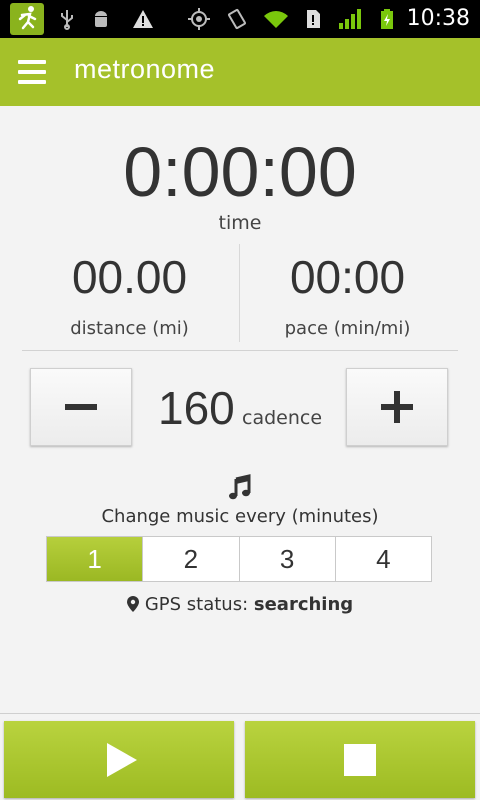 This screenshot has width=480, height=800. Describe the element at coordinates (240, 223) in the screenshot. I see `time-label: time` at that location.